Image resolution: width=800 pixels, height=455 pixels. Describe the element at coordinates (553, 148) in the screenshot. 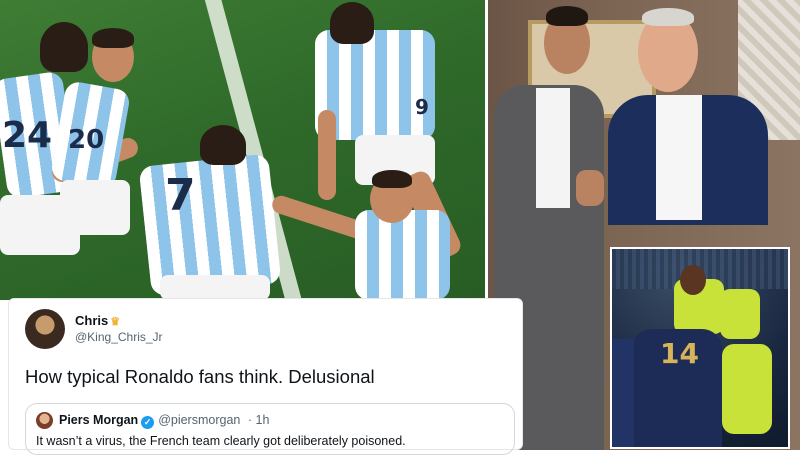

I see `white-shirt` at that location.